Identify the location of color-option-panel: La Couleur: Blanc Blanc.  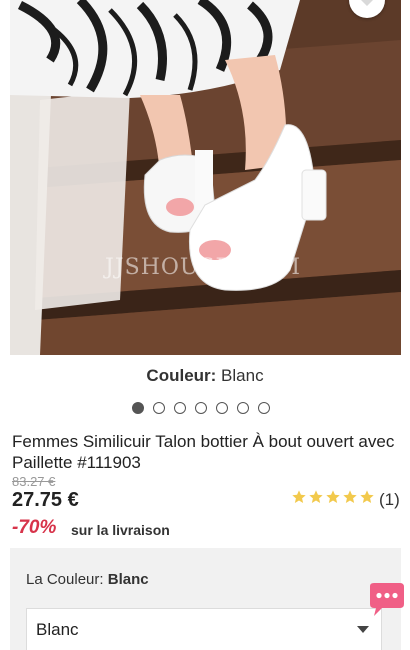
(205, 599).